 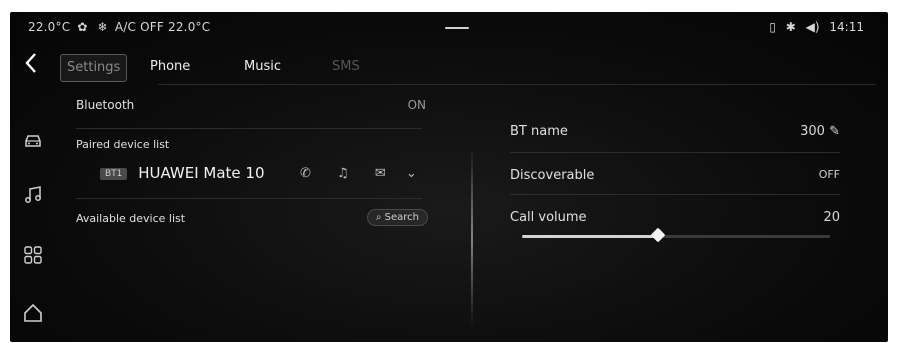 I want to click on grid-icon, so click(x=33, y=255).